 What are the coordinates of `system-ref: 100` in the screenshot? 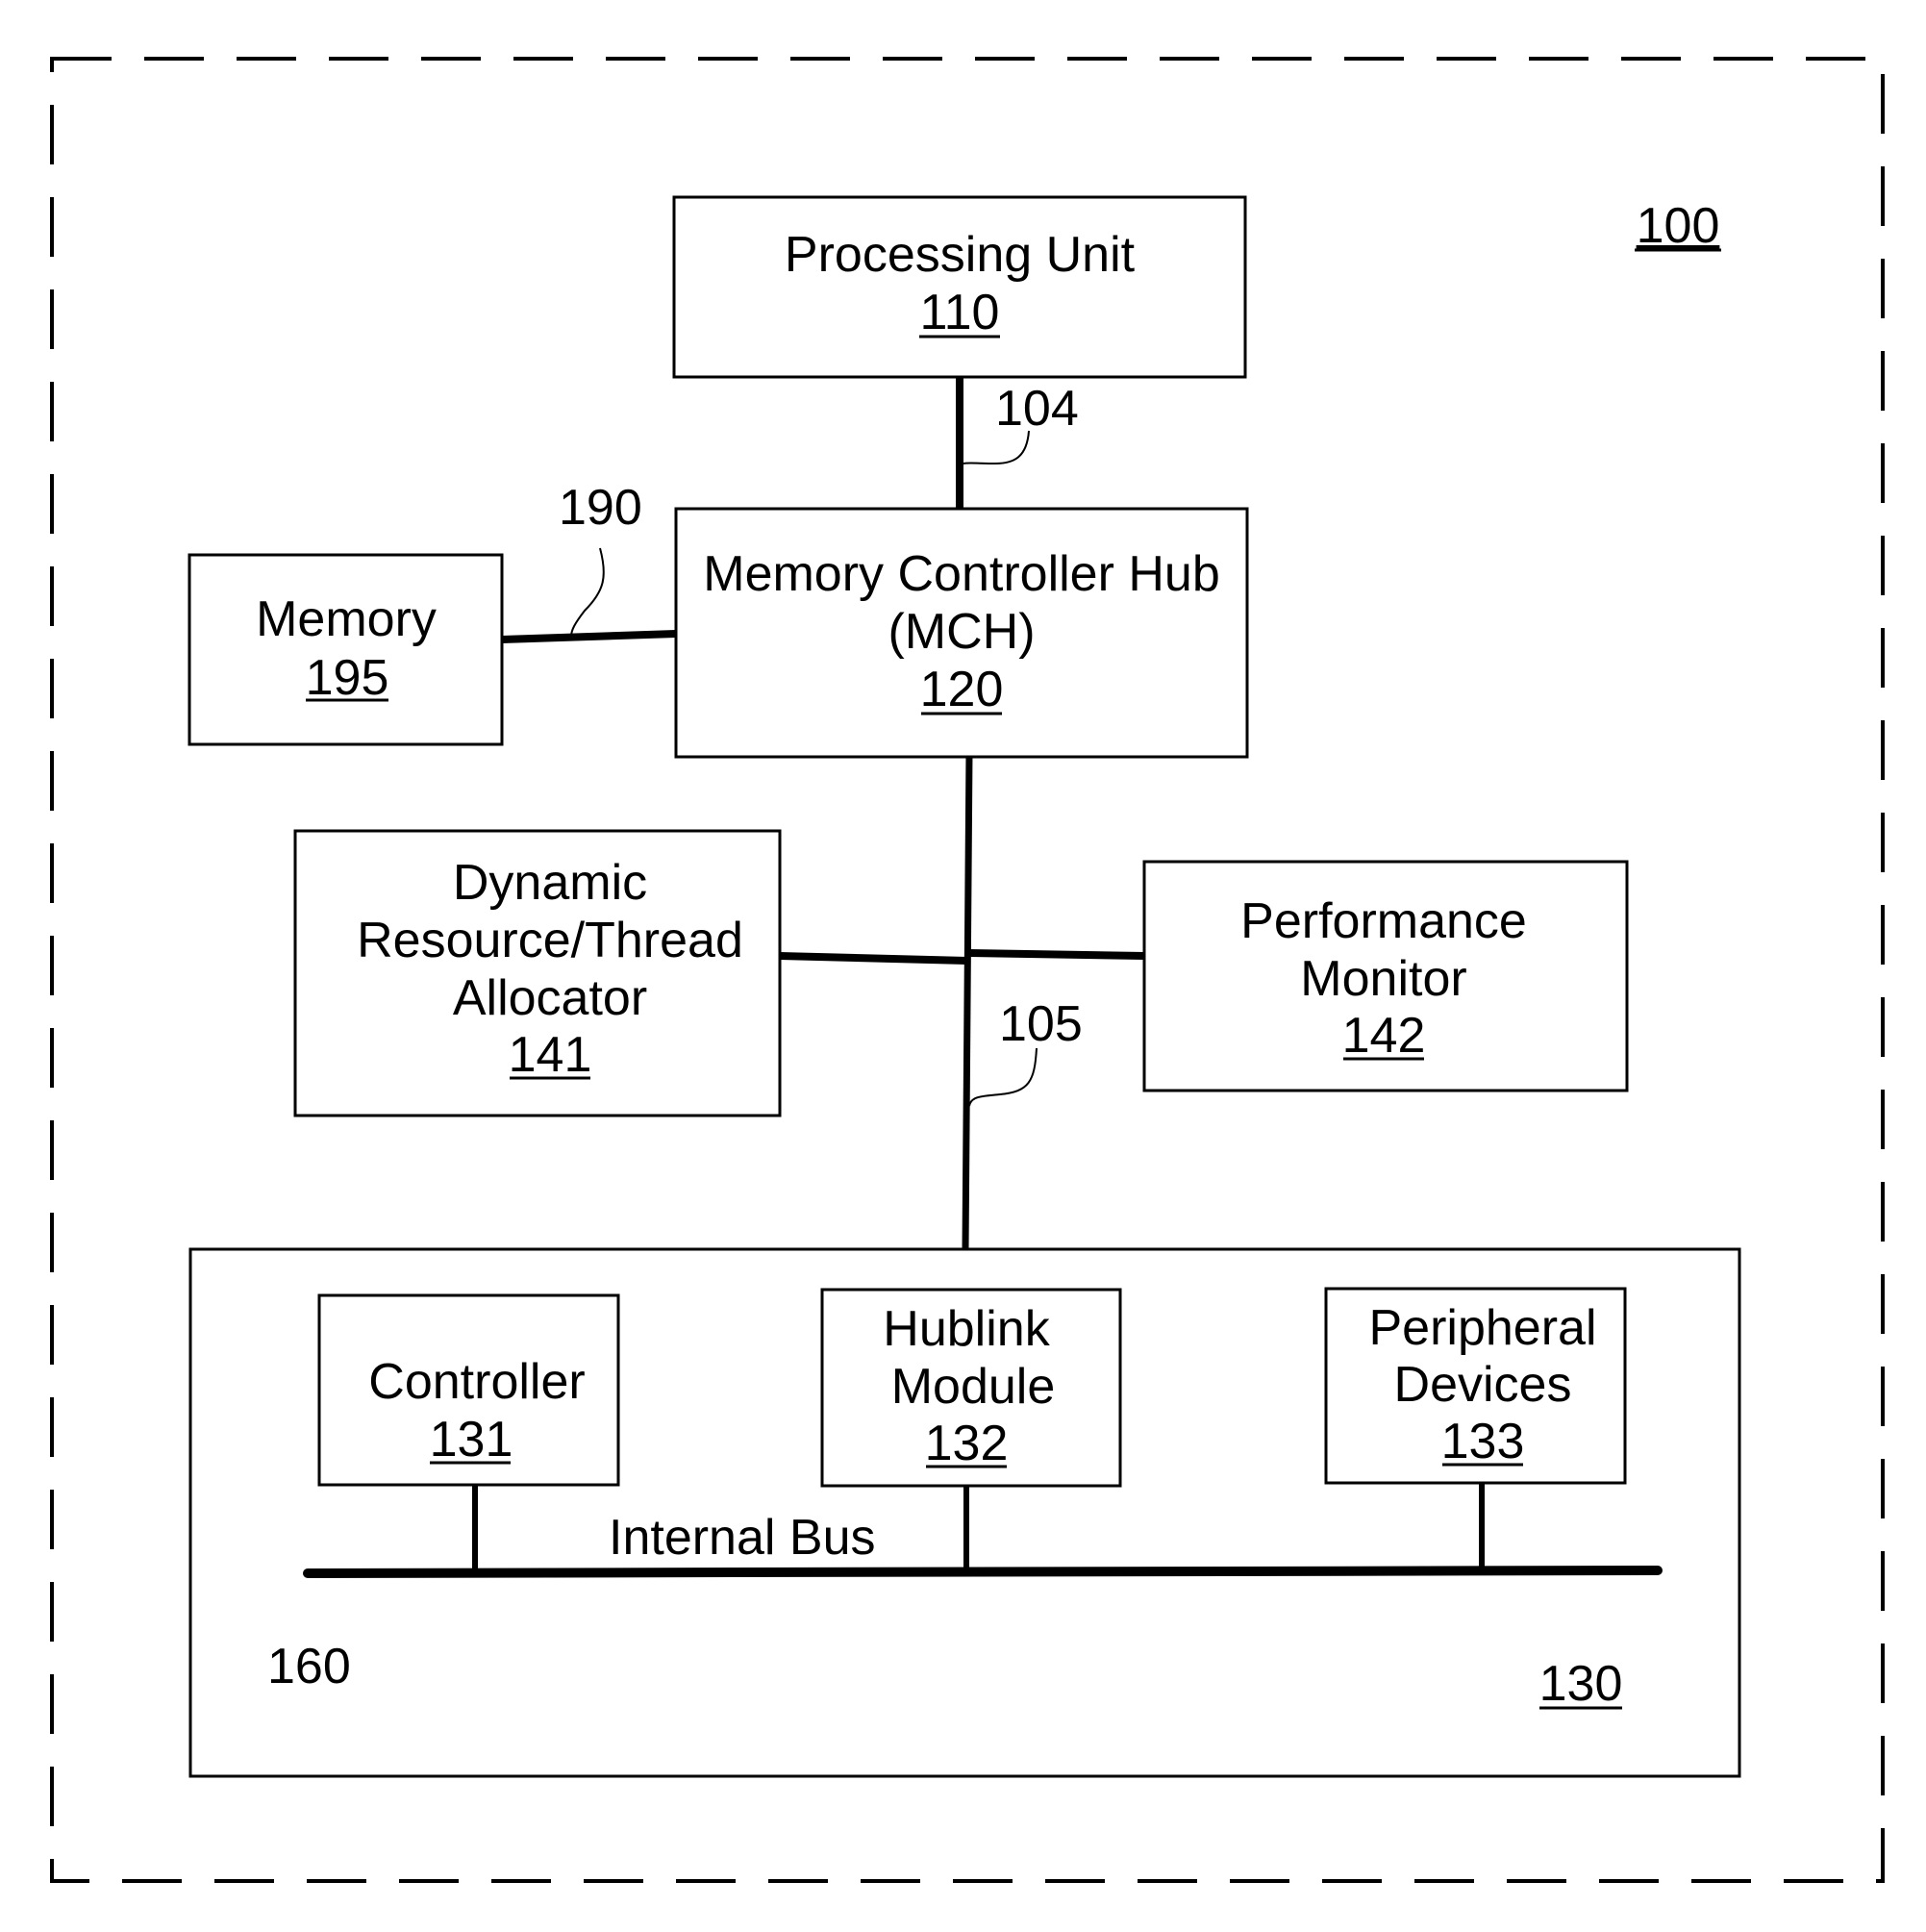 It's located at (1678, 226).